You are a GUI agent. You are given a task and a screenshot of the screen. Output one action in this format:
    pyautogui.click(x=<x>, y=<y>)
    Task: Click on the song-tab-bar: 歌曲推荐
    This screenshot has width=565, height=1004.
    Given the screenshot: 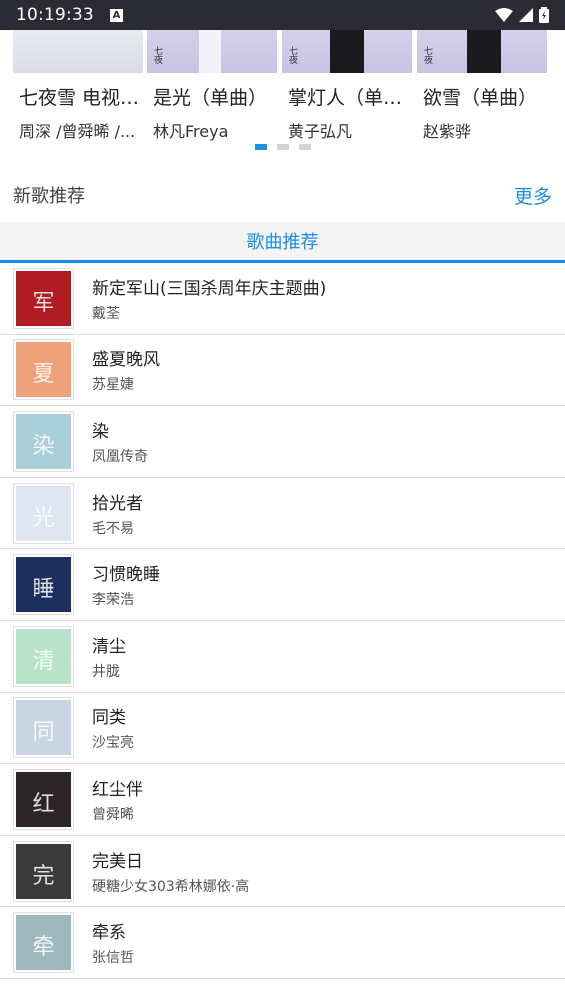 What is the action you would take?
    pyautogui.click(x=282, y=242)
    